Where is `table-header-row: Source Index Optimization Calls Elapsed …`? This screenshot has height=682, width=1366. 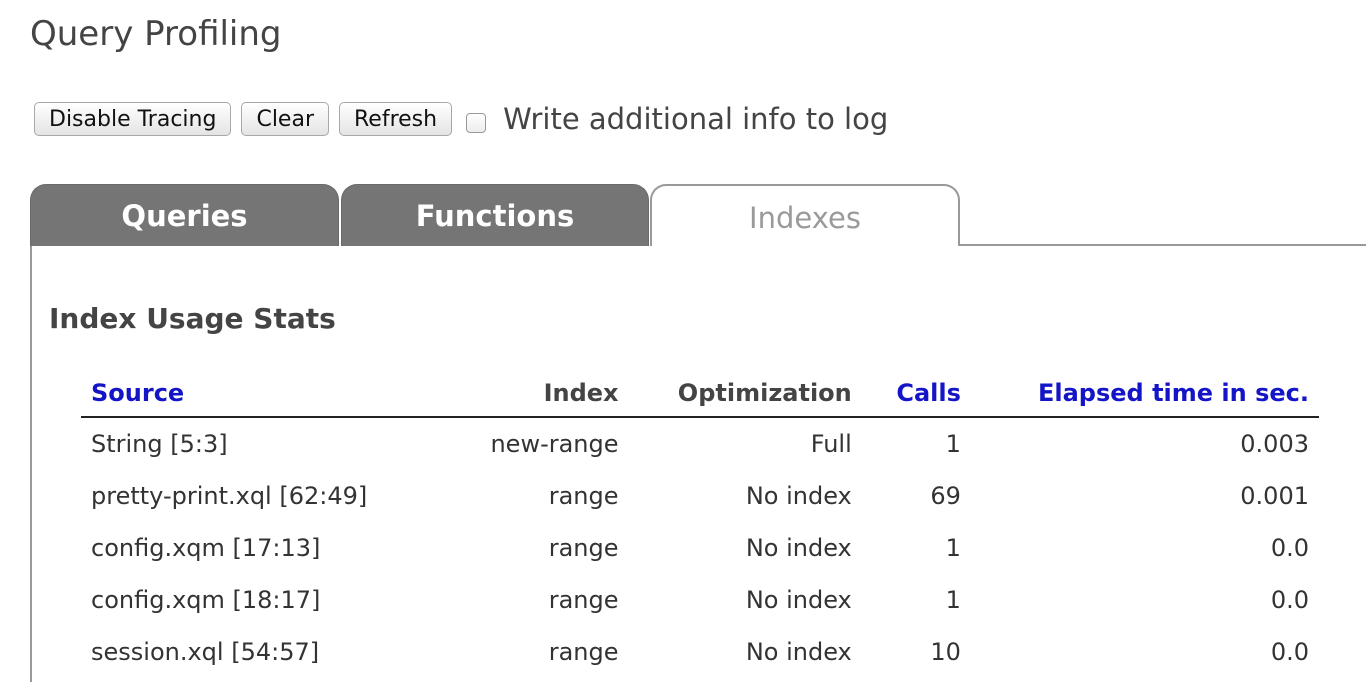
table-header-row: Source Index Optimization Calls Elapsed … is located at coordinates (700, 394).